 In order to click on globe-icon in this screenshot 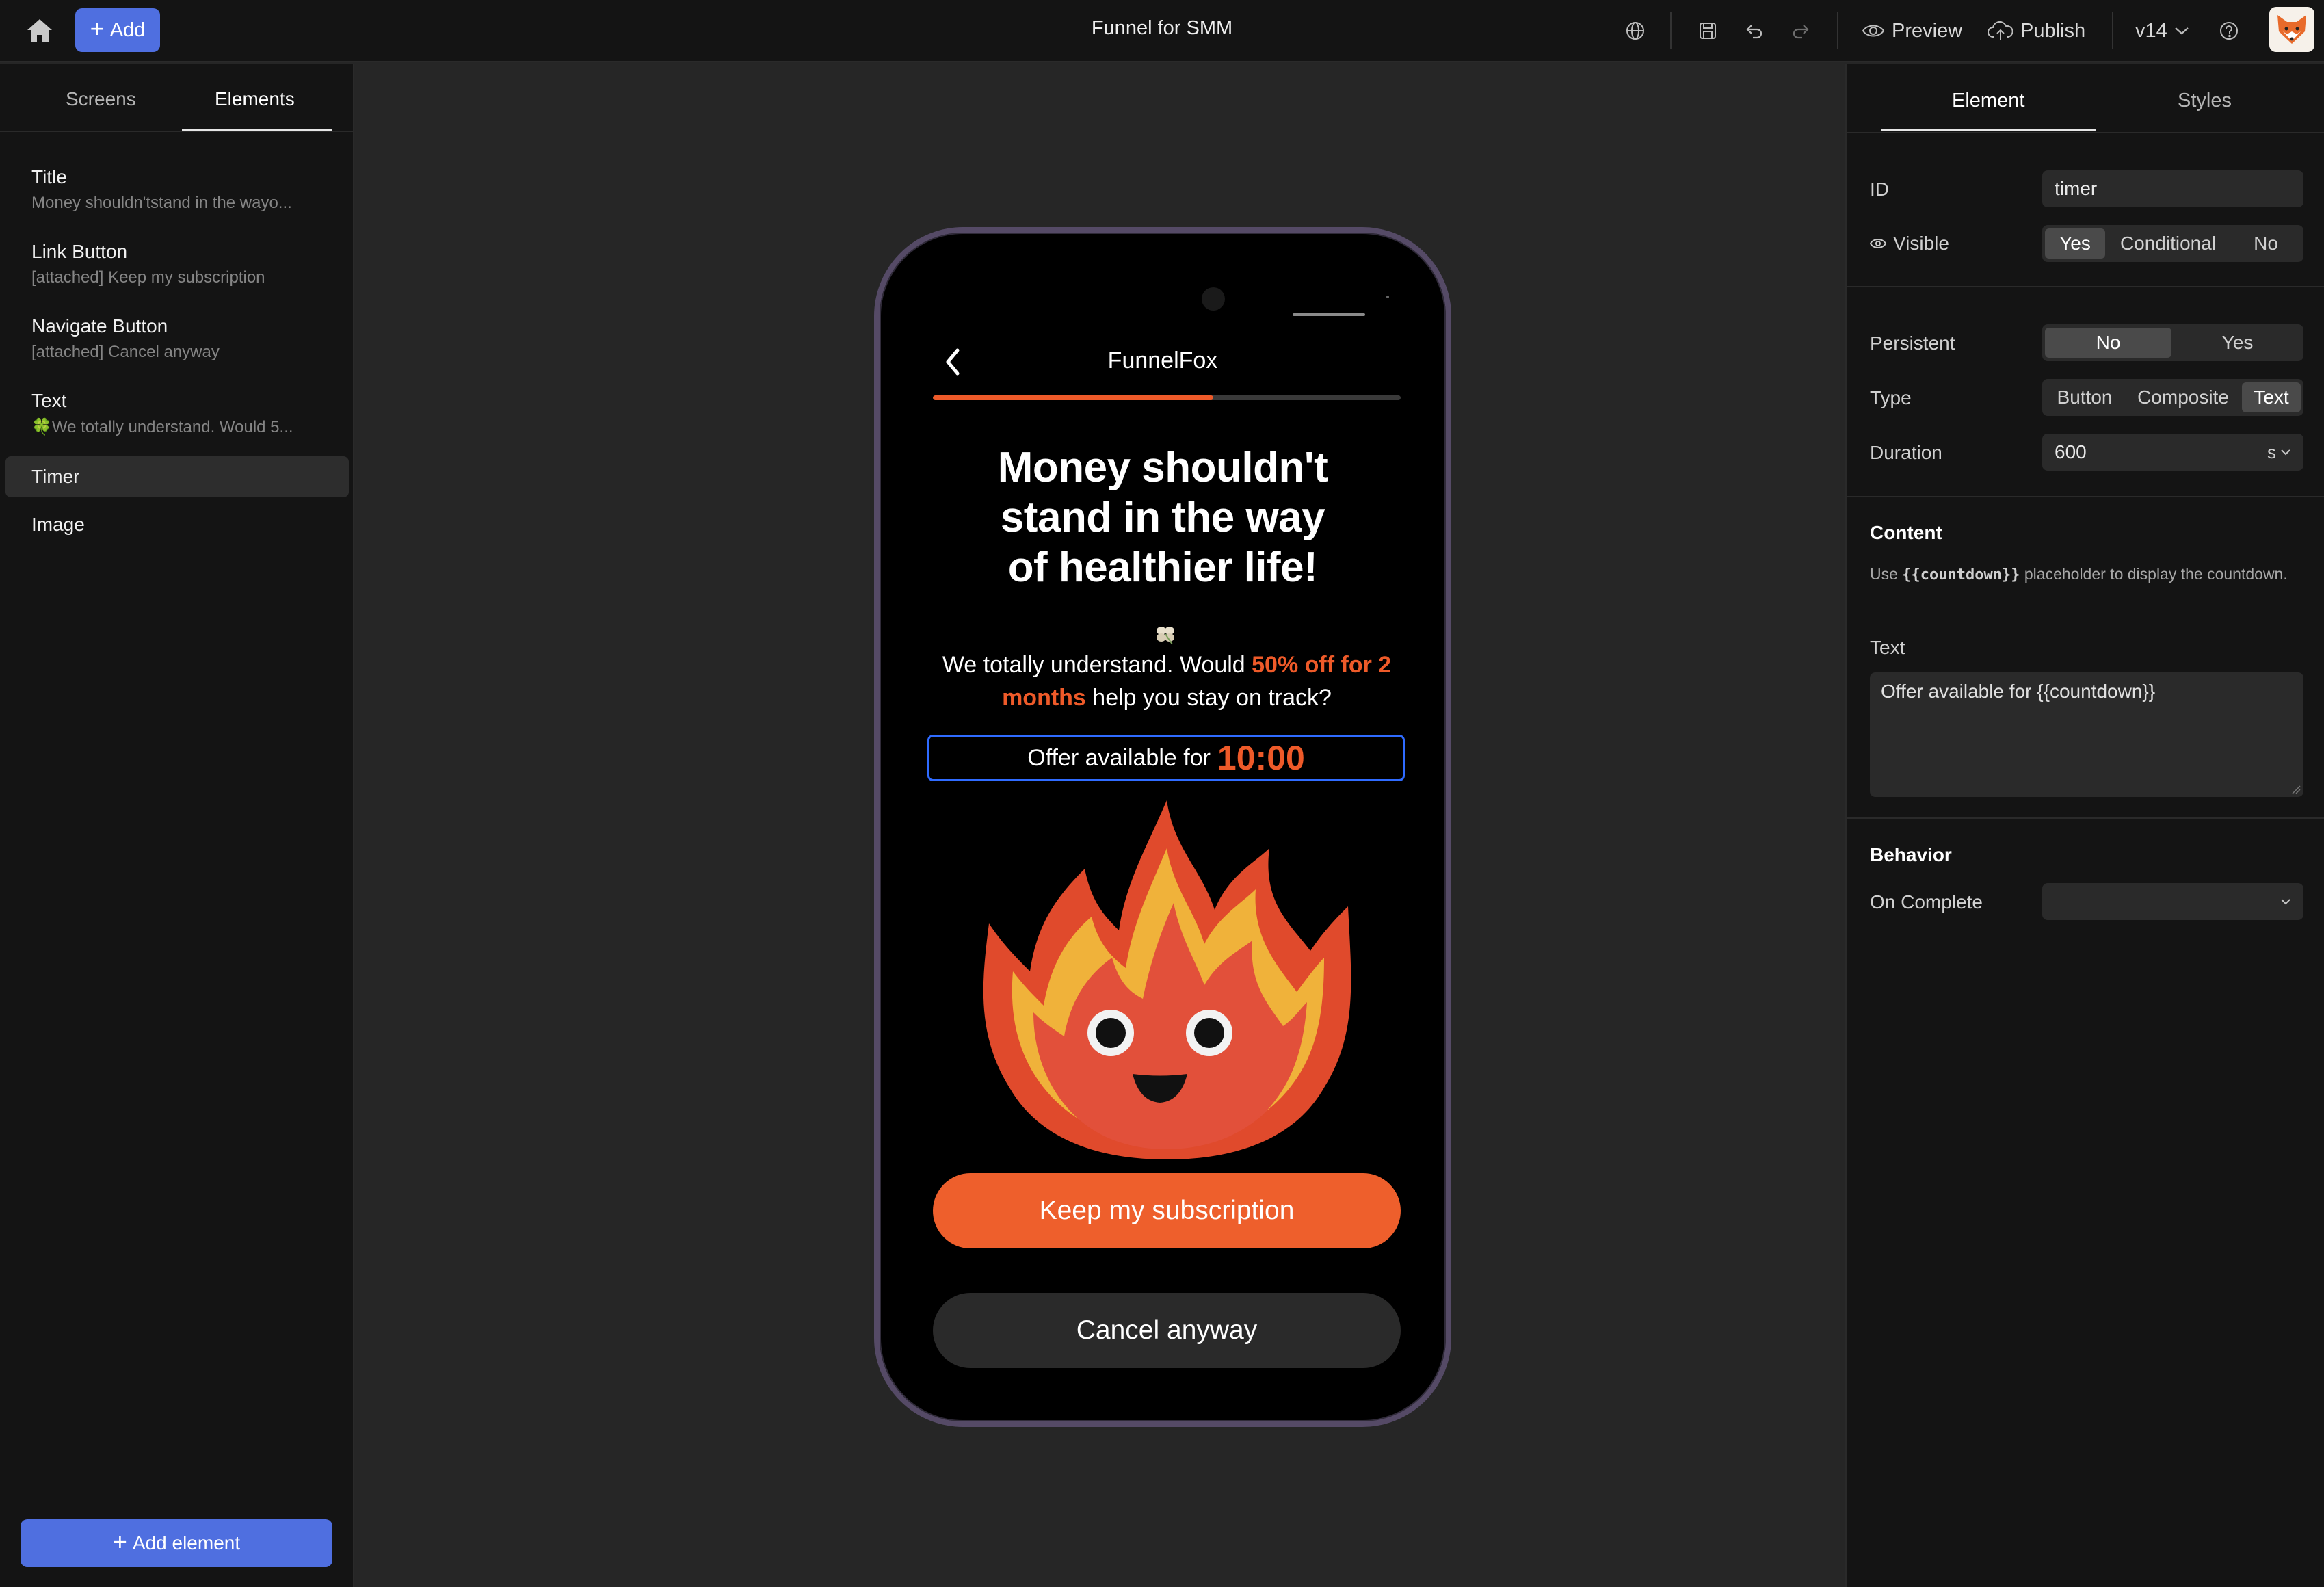, I will do `click(1635, 31)`.